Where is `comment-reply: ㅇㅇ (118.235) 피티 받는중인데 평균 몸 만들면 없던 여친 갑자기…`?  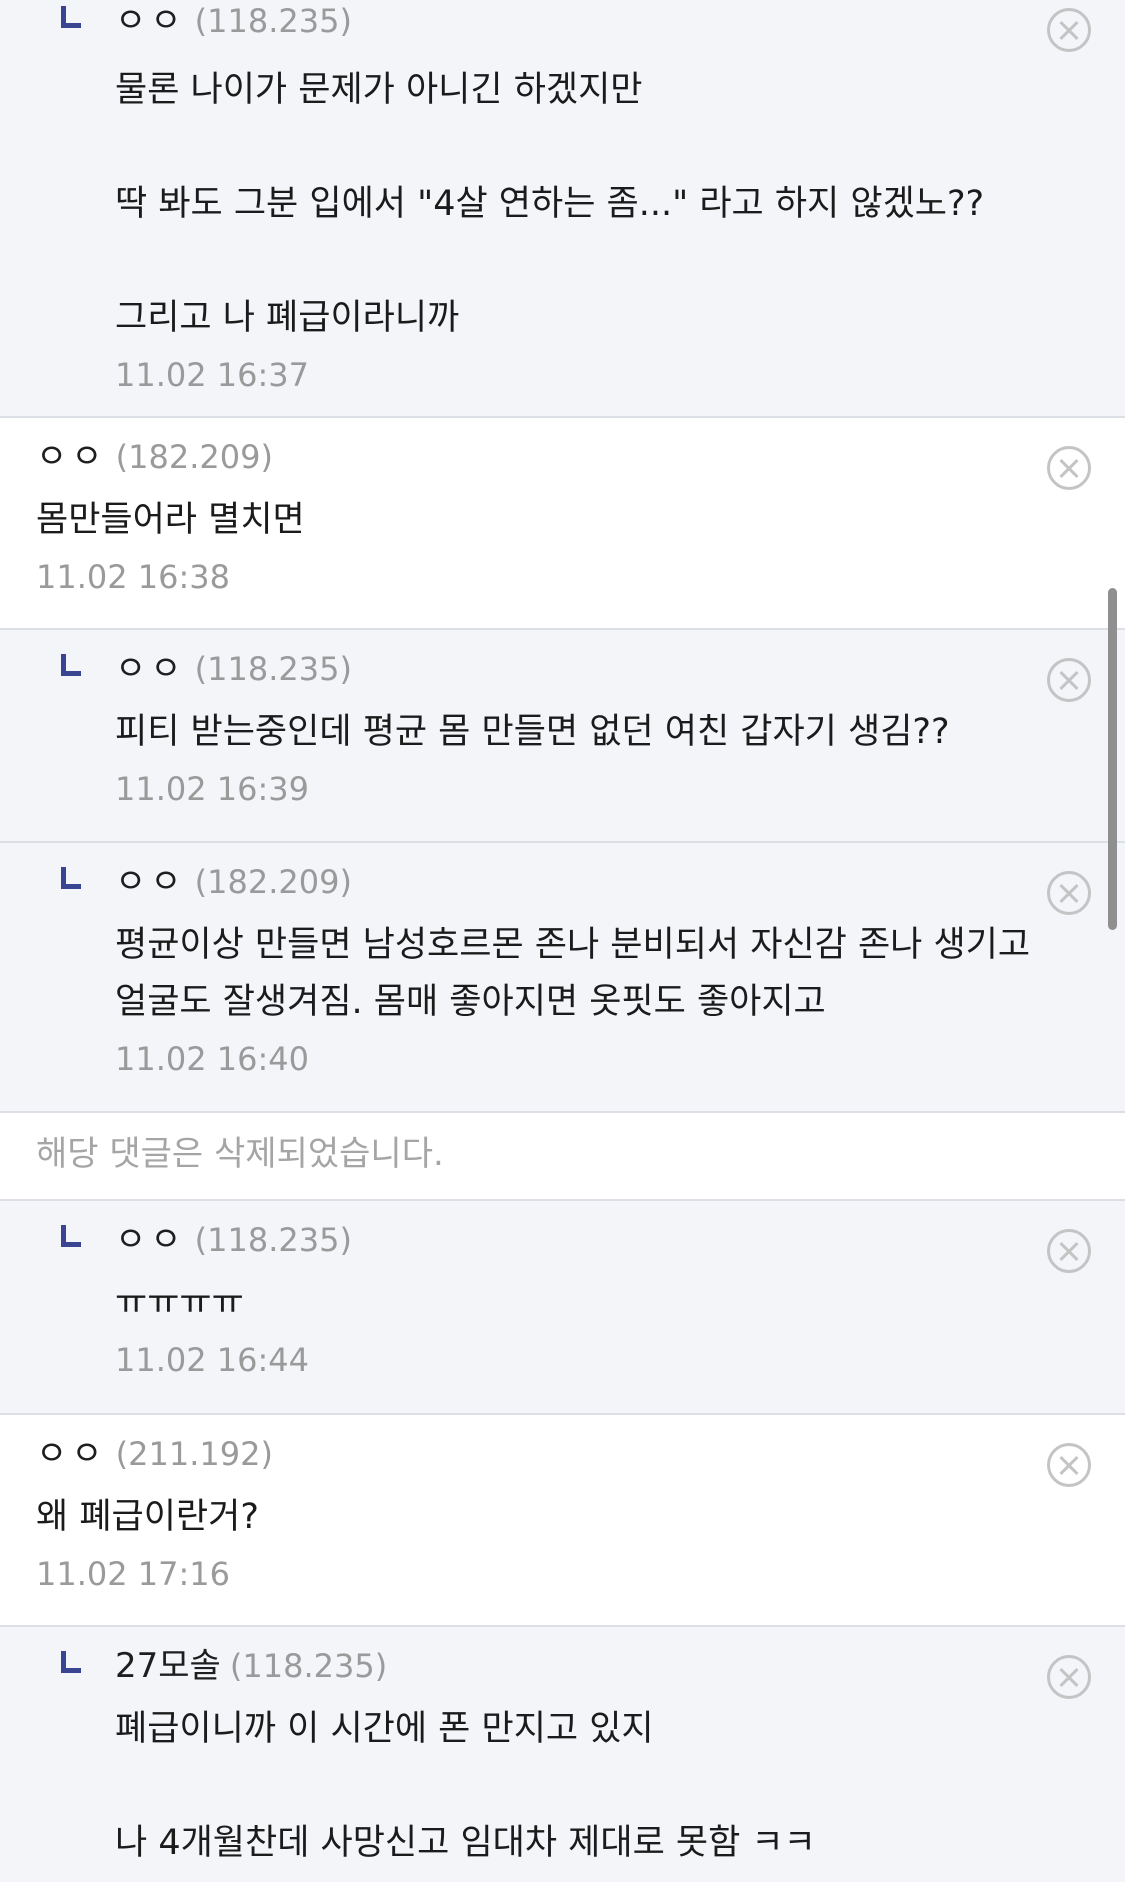
comment-reply: ㅇㅇ (118.235) 피티 받는중인데 평균 몸 만들면 없던 여친 갑자기… is located at coordinates (562, 736).